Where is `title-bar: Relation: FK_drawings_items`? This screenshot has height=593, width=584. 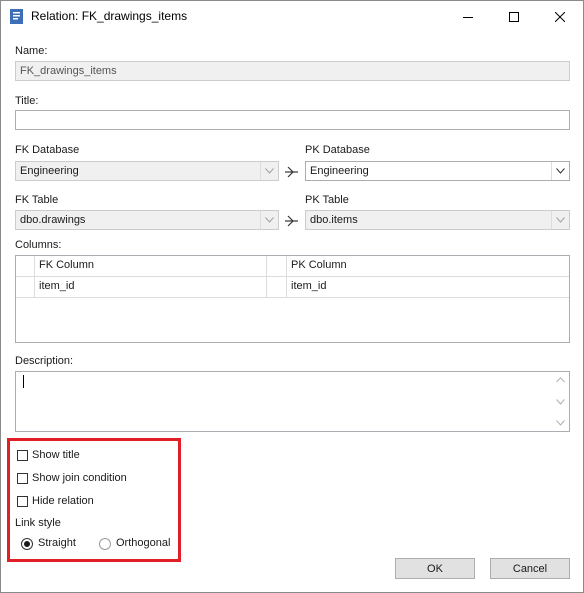 title-bar: Relation: FK_drawings_items is located at coordinates (292, 16).